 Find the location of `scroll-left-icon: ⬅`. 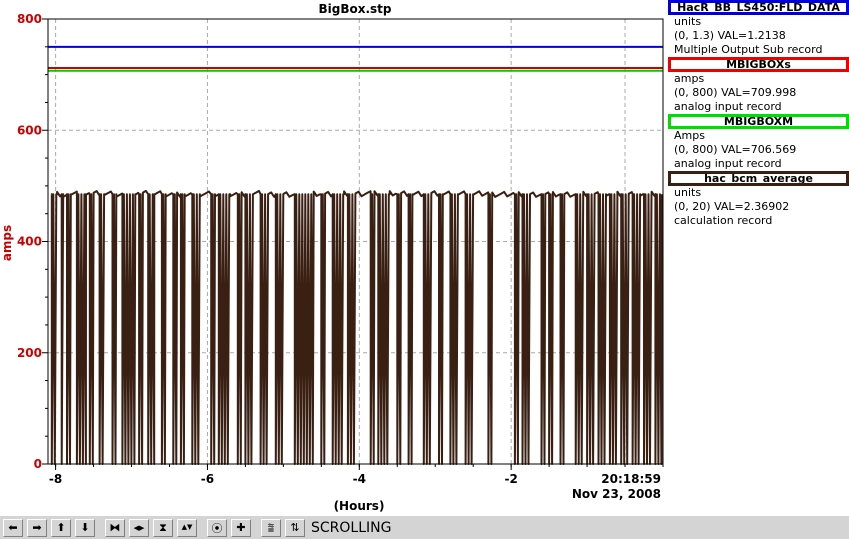

scroll-left-icon: ⬅ is located at coordinates (13, 527).